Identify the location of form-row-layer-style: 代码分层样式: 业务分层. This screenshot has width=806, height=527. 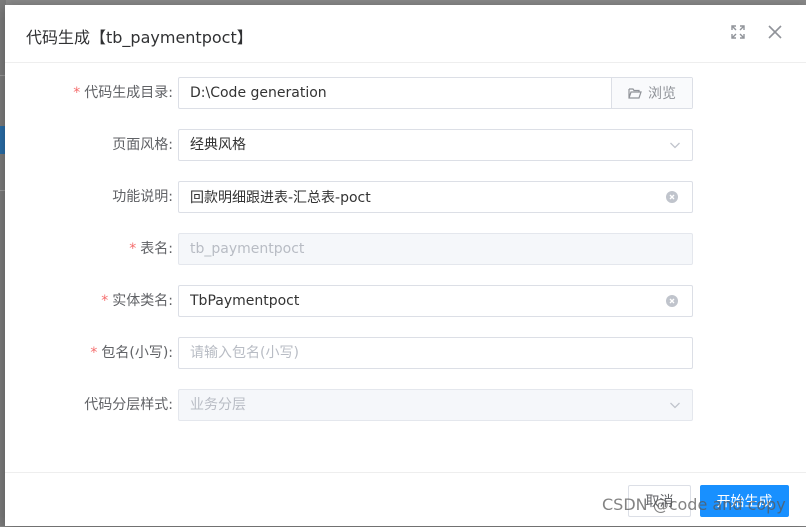
(405, 405).